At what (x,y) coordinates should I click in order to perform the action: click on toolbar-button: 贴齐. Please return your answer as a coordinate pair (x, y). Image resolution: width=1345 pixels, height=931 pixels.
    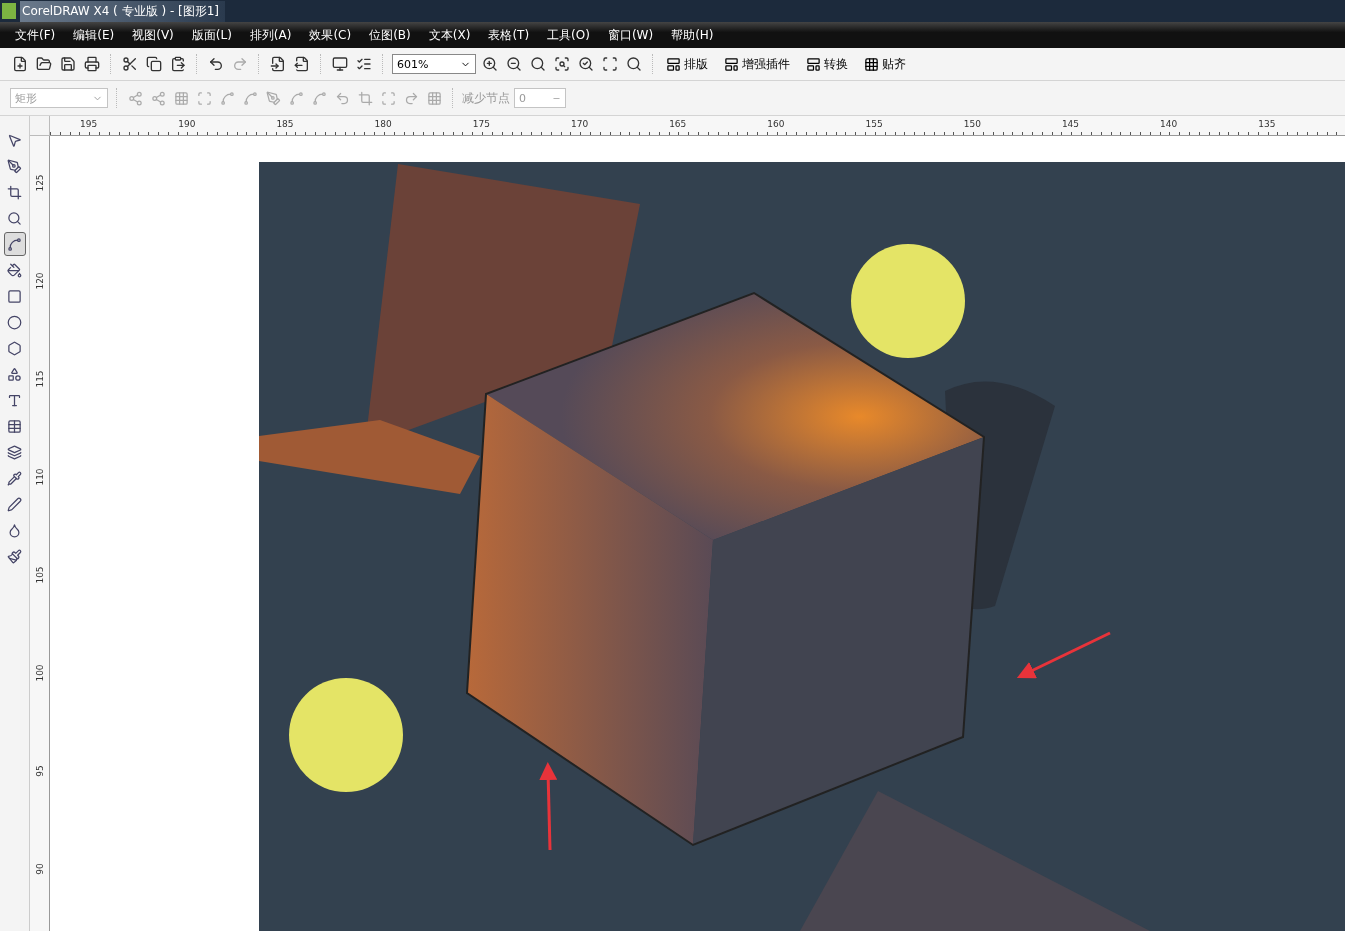
    Looking at the image, I should click on (887, 64).